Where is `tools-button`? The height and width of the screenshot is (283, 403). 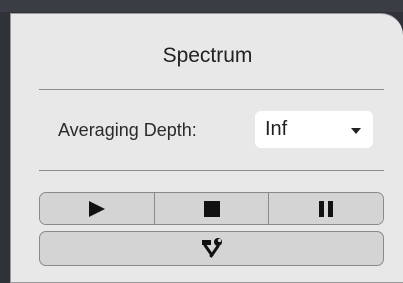
tools-button is located at coordinates (211, 248).